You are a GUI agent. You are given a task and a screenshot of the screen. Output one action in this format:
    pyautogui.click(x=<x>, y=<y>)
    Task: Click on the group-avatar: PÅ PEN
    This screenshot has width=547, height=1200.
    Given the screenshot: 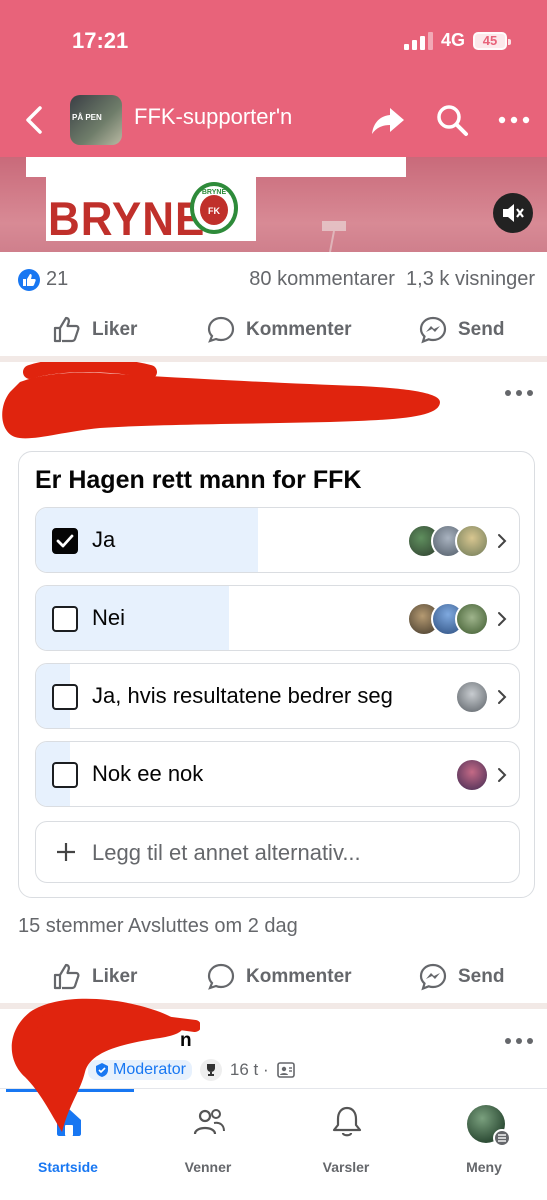 What is the action you would take?
    pyautogui.click(x=96, y=120)
    